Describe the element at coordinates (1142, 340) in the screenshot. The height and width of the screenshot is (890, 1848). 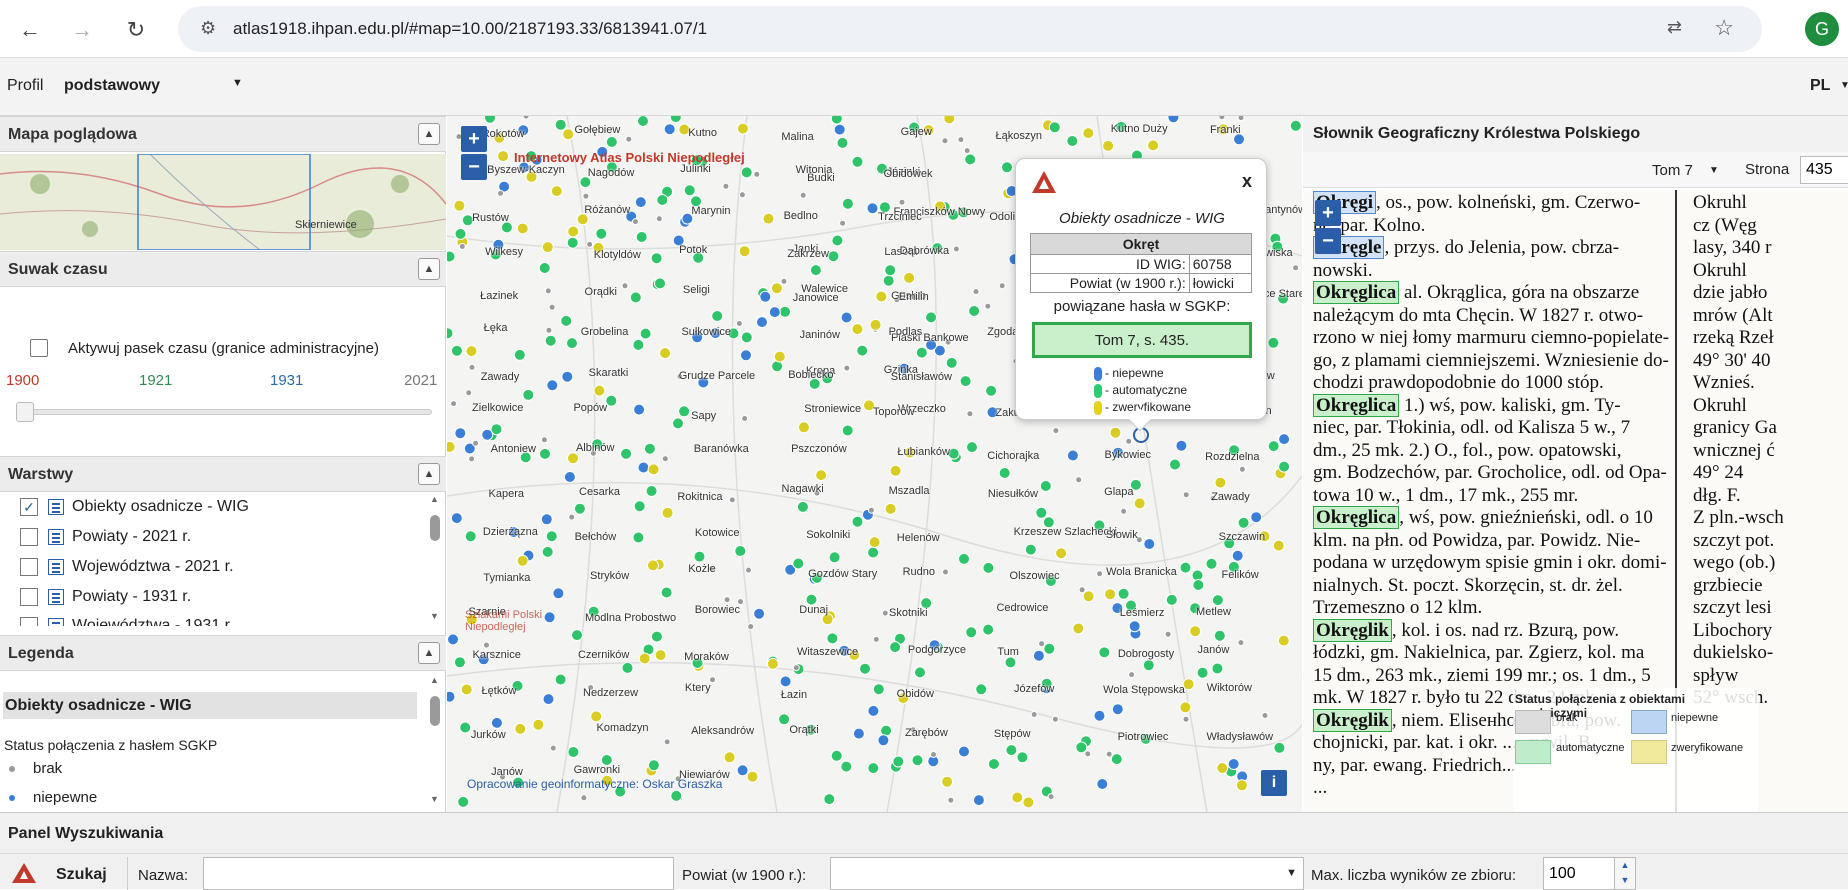
I see `sgkp-link-button: Tom 7, s. 435.` at that location.